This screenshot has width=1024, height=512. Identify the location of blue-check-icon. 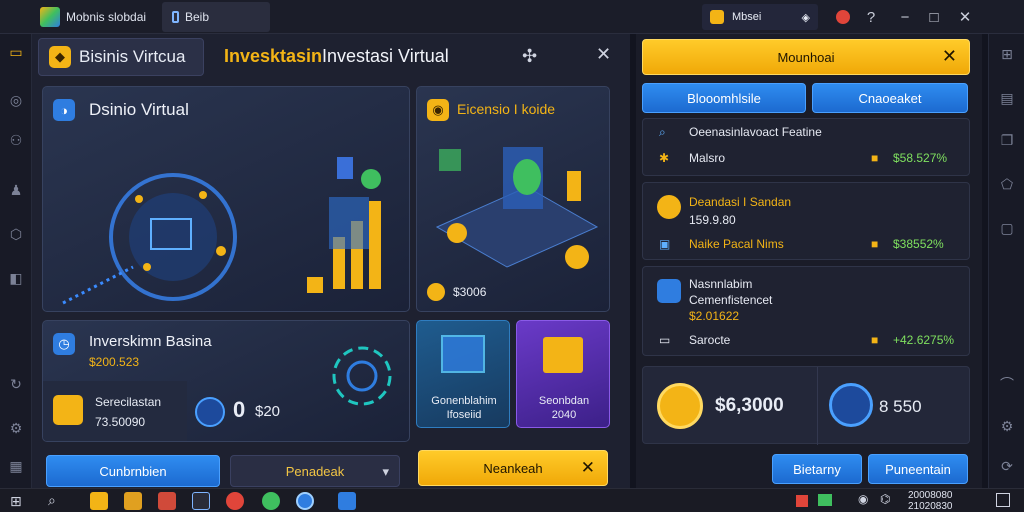
(851, 405).